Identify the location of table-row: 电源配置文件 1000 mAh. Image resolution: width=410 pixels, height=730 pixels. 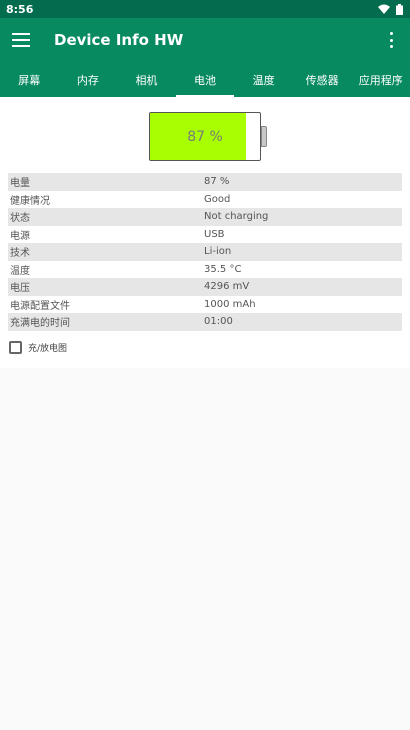
(205, 304).